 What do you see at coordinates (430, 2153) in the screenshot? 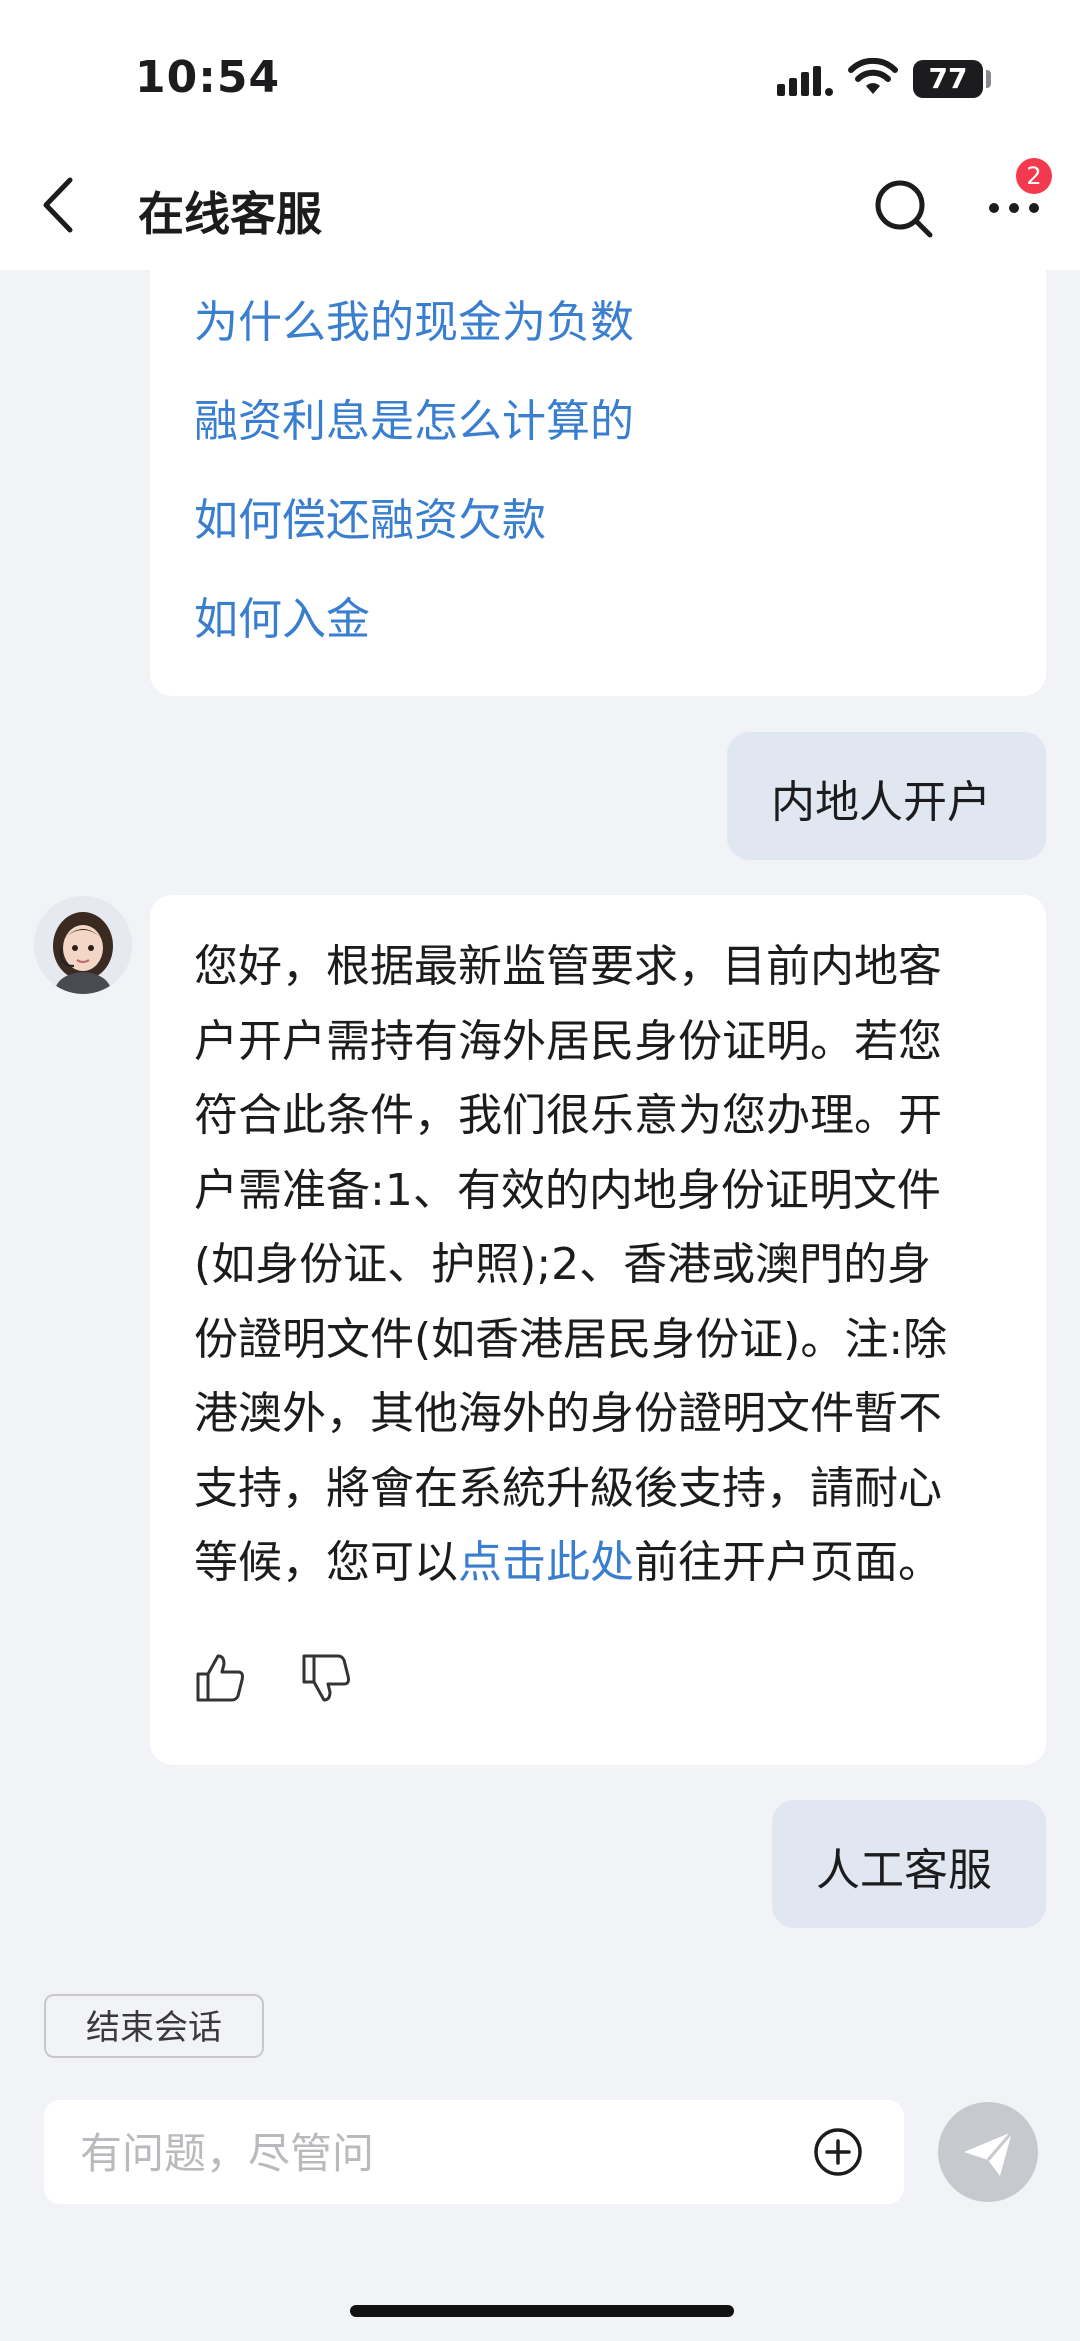
I see `message-input` at bounding box center [430, 2153].